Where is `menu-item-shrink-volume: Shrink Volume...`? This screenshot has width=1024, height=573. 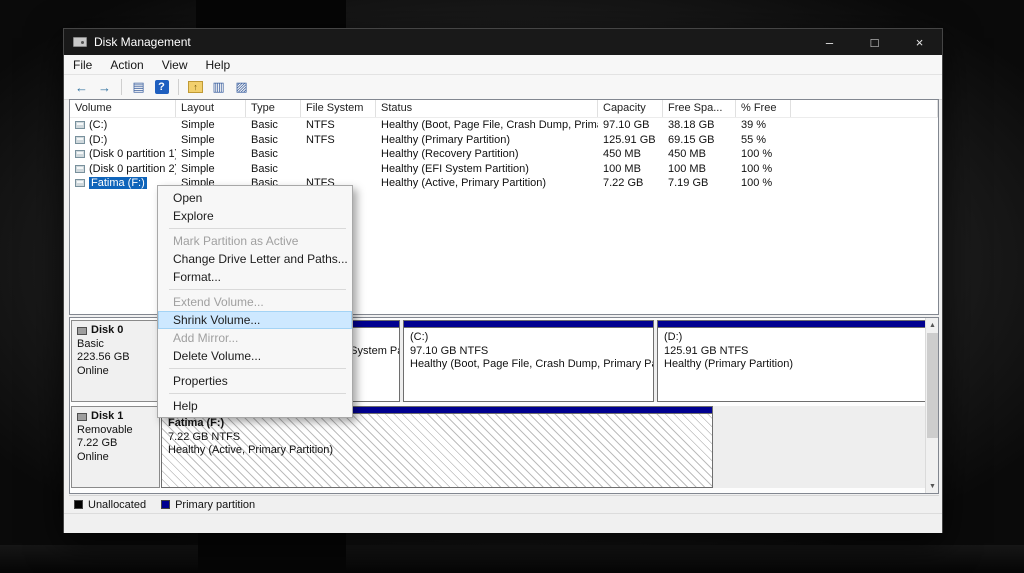
menu-item-shrink-volume: Shrink Volume... is located at coordinates (255, 320).